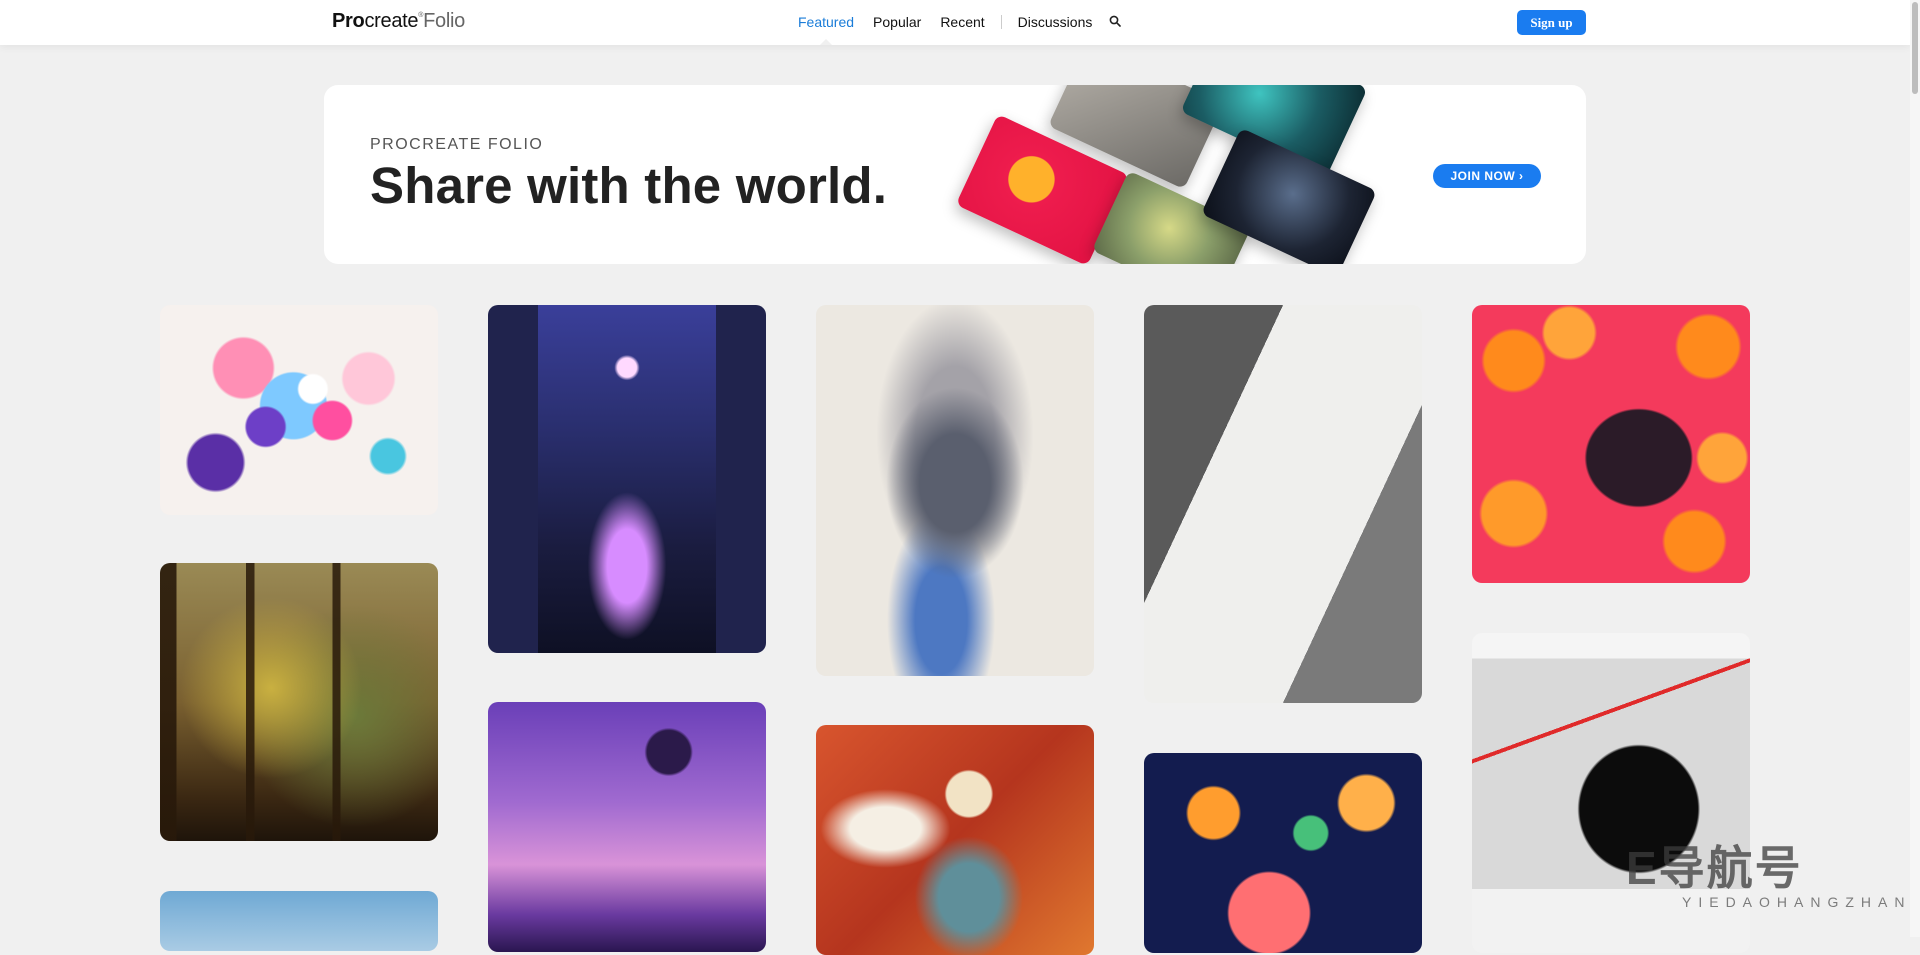 The width and height of the screenshot is (1920, 955). Describe the element at coordinates (348, 21) in the screenshot. I see `logo-text-pro: Pro` at that location.